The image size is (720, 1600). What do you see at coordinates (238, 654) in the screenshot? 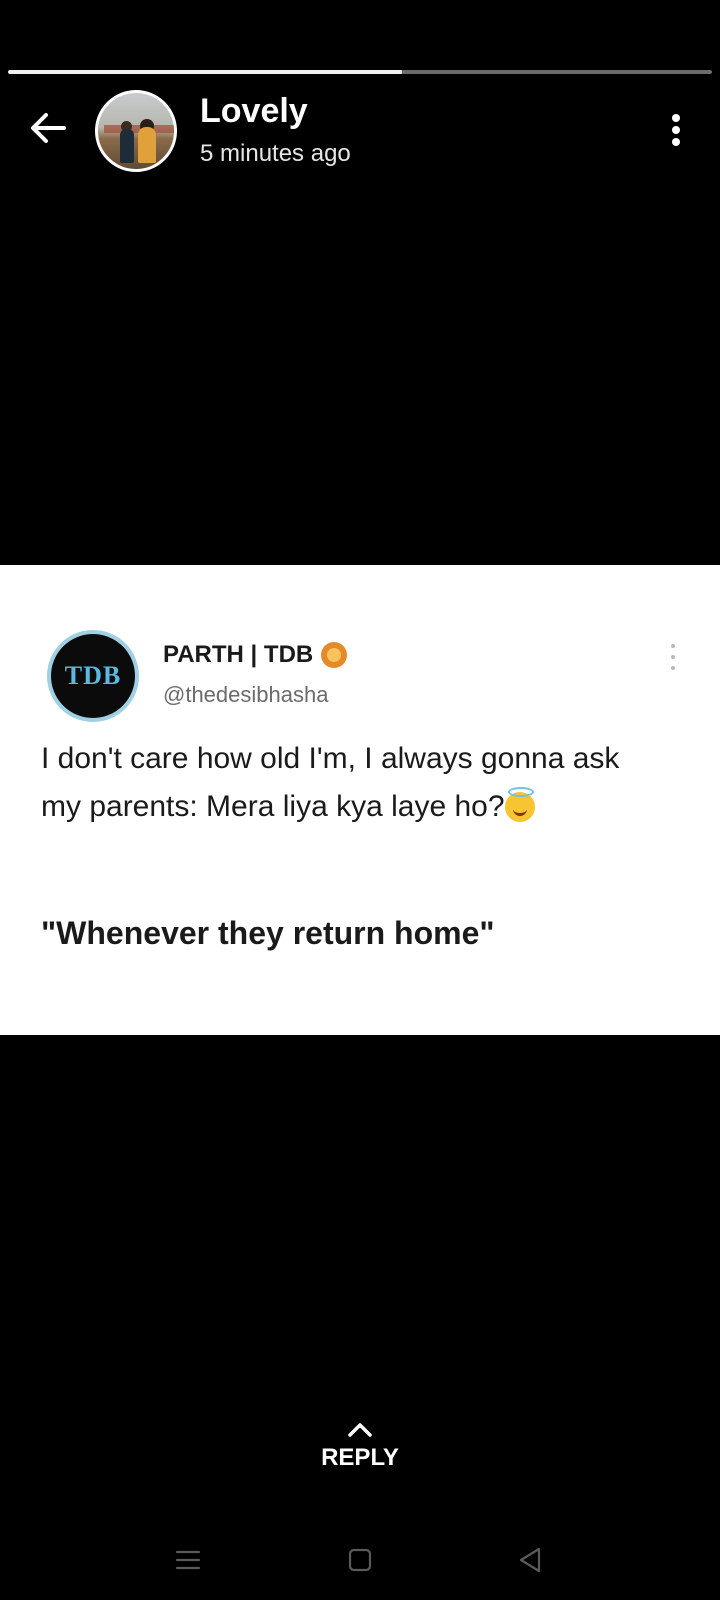
I see `tweet-author-name: PARTH | TDB` at bounding box center [238, 654].